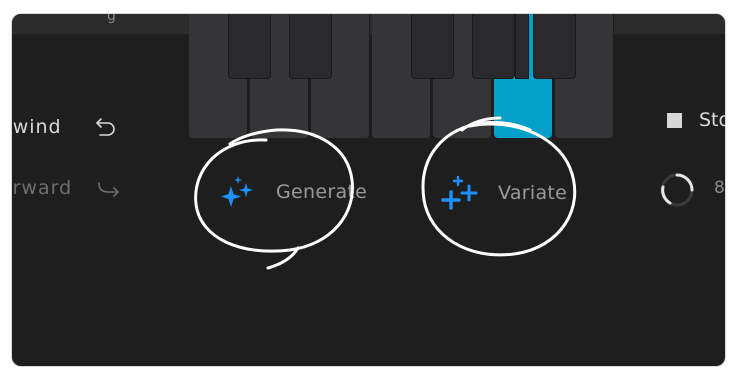  What do you see at coordinates (719, 188) in the screenshot?
I see `spinner-value: 8` at bounding box center [719, 188].